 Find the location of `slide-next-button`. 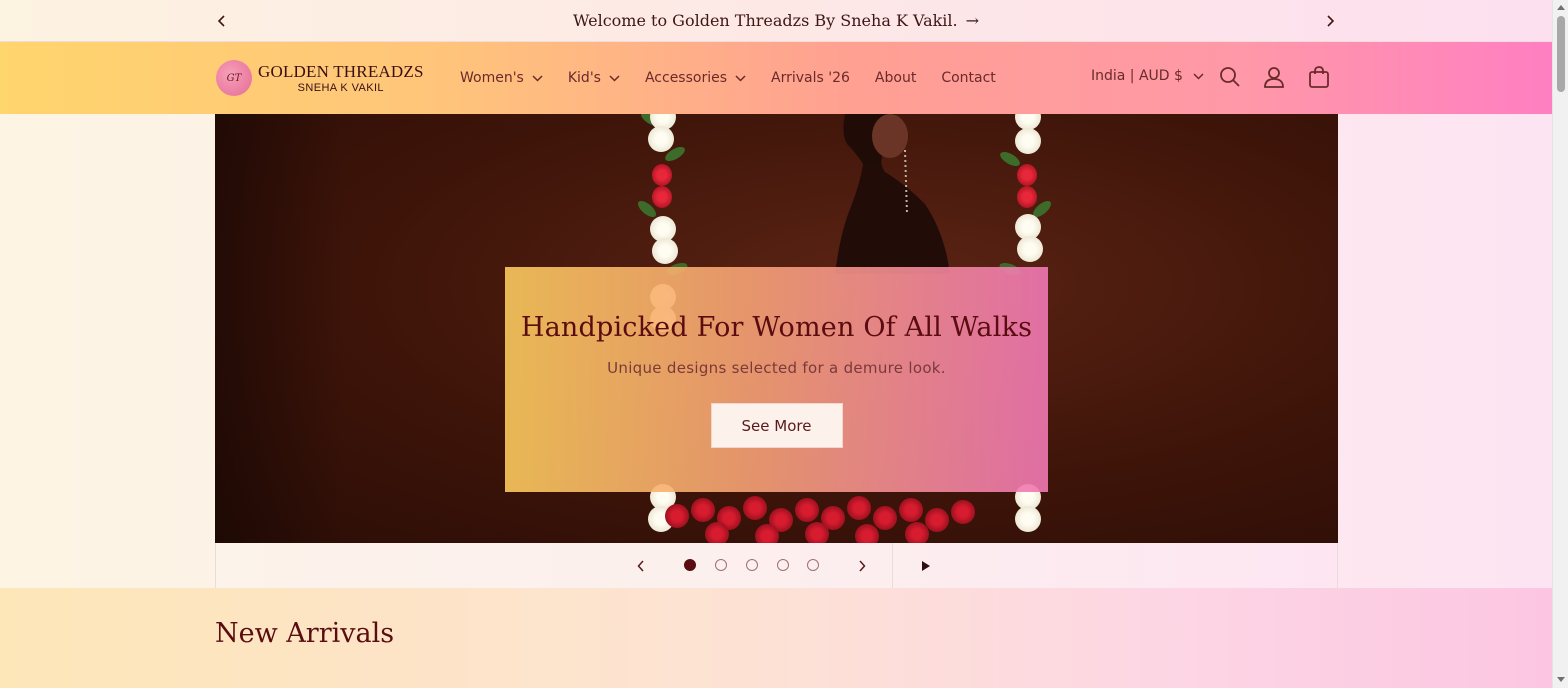

slide-next-button is located at coordinates (862, 566).